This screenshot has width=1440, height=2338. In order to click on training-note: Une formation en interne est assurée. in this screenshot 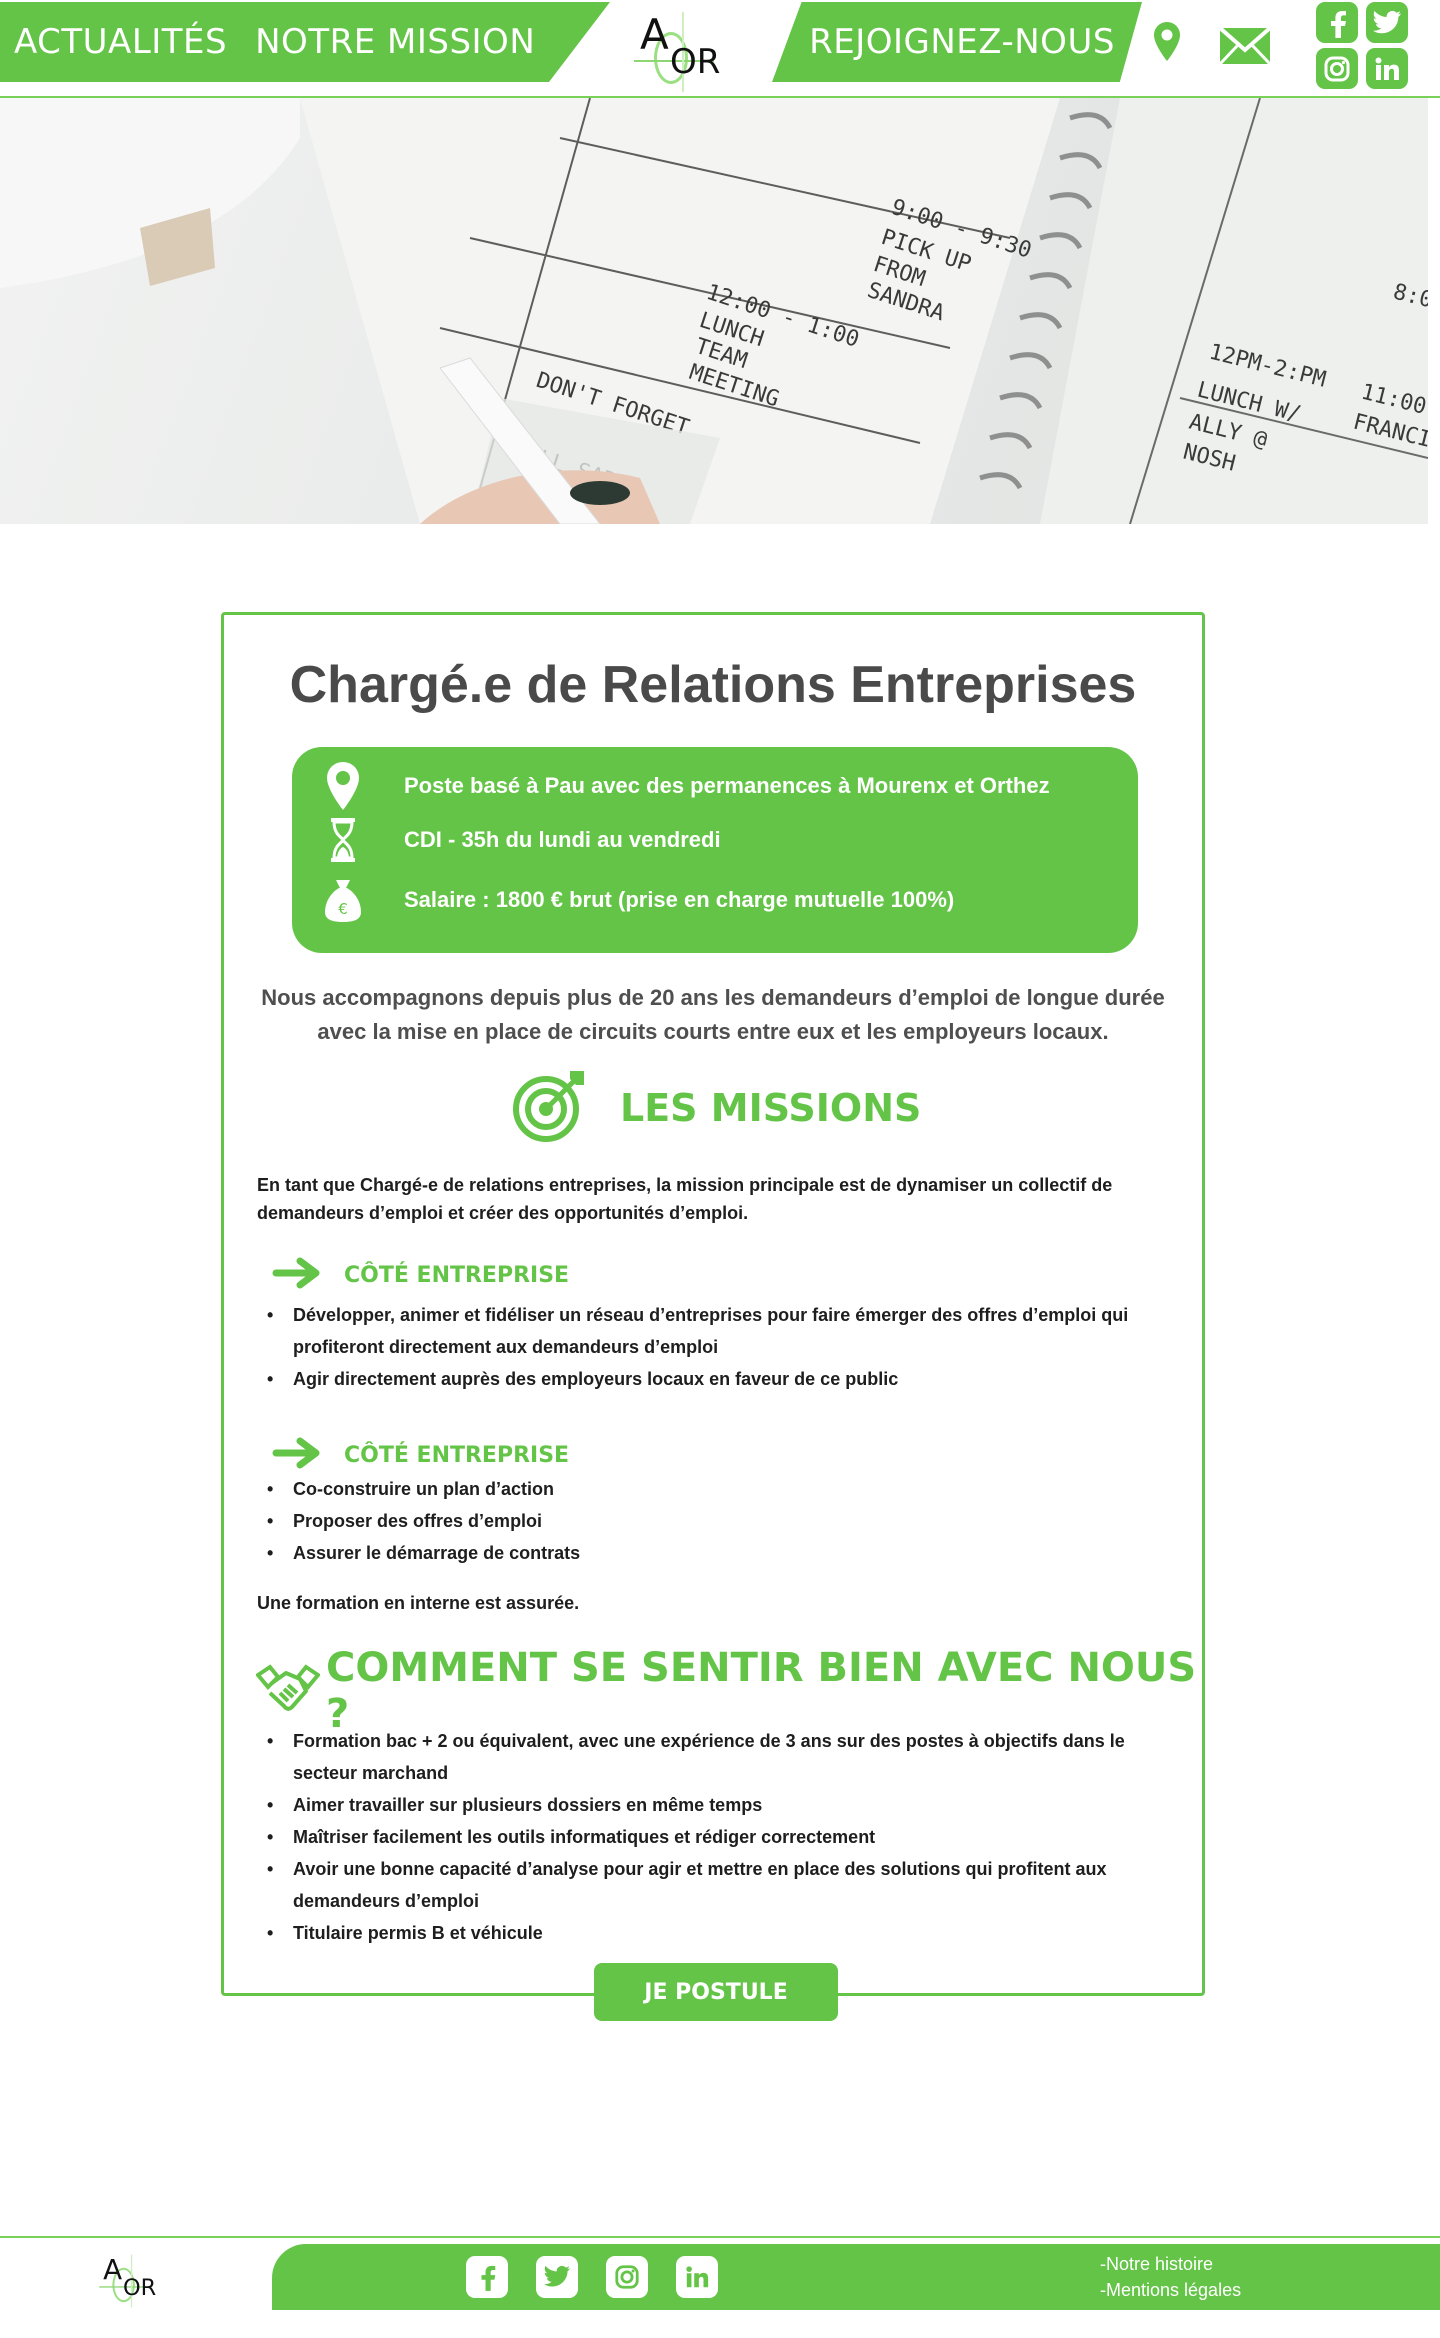, I will do `click(418, 1603)`.